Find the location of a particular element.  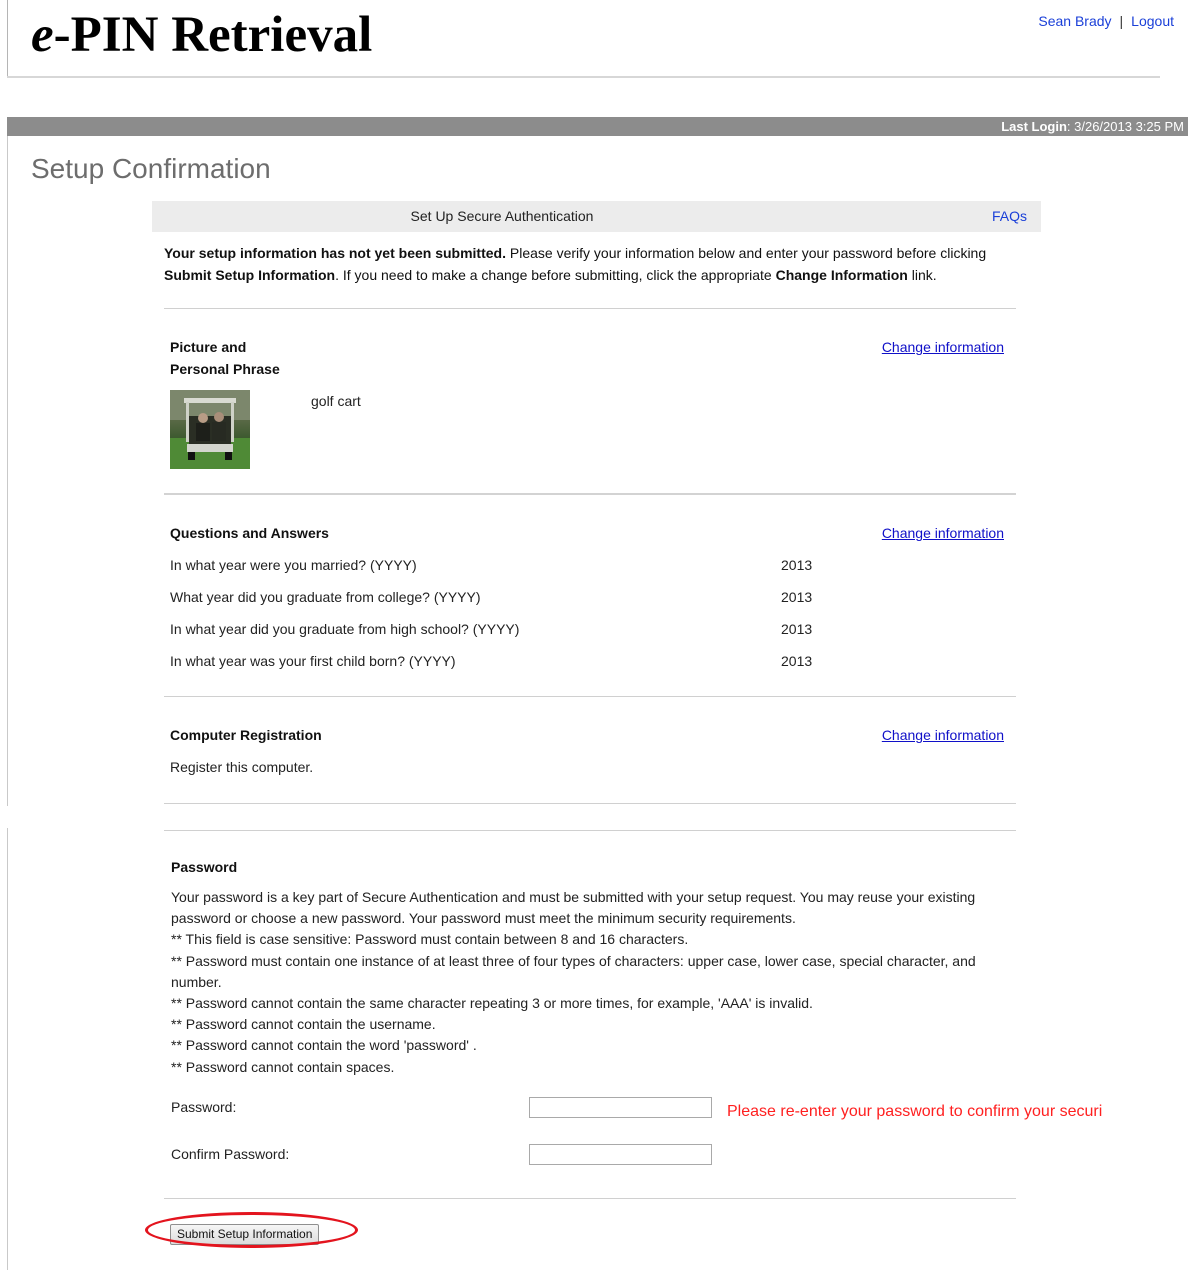

status-bar: Last Login: 3/26/2013 3:25 PM is located at coordinates (597, 126).